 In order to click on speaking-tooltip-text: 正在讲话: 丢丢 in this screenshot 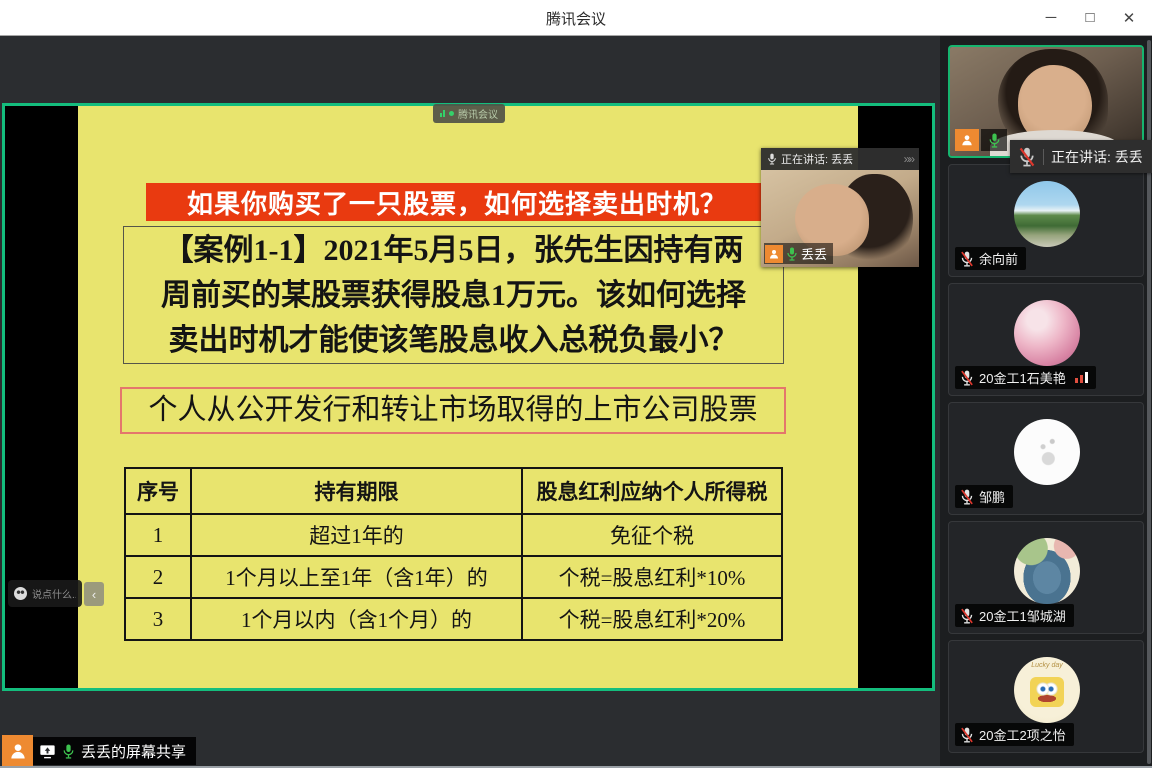, I will do `click(1097, 156)`.